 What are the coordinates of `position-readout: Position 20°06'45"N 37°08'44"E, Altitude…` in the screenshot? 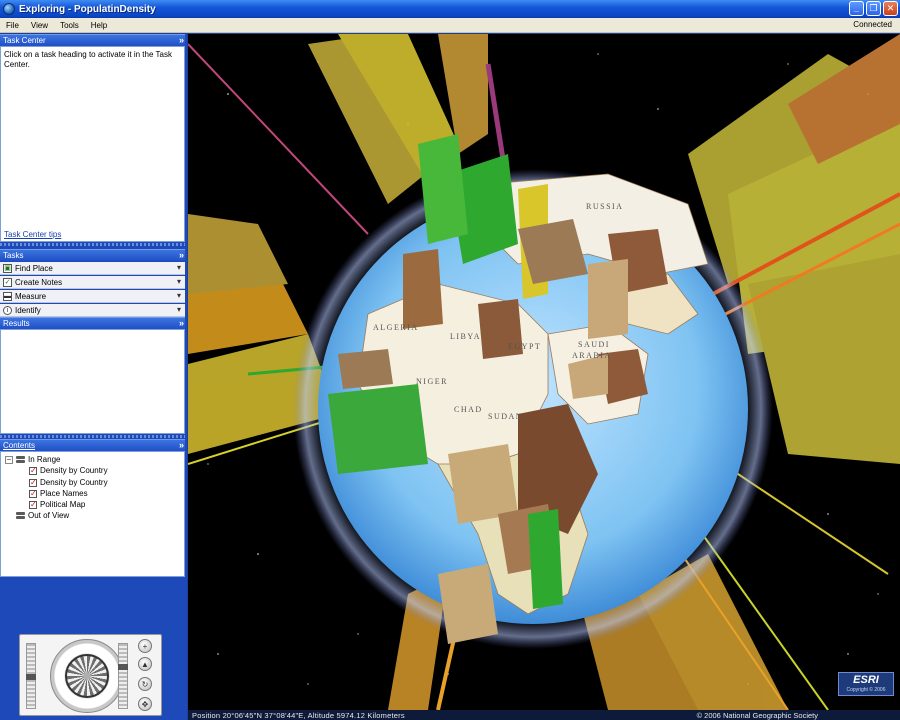 It's located at (298, 715).